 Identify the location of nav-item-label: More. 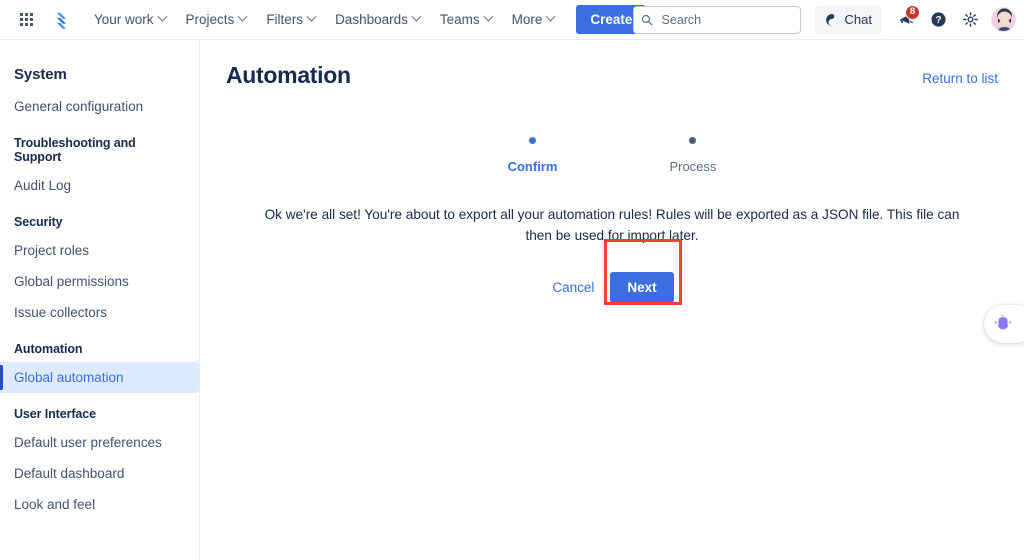
(527, 19).